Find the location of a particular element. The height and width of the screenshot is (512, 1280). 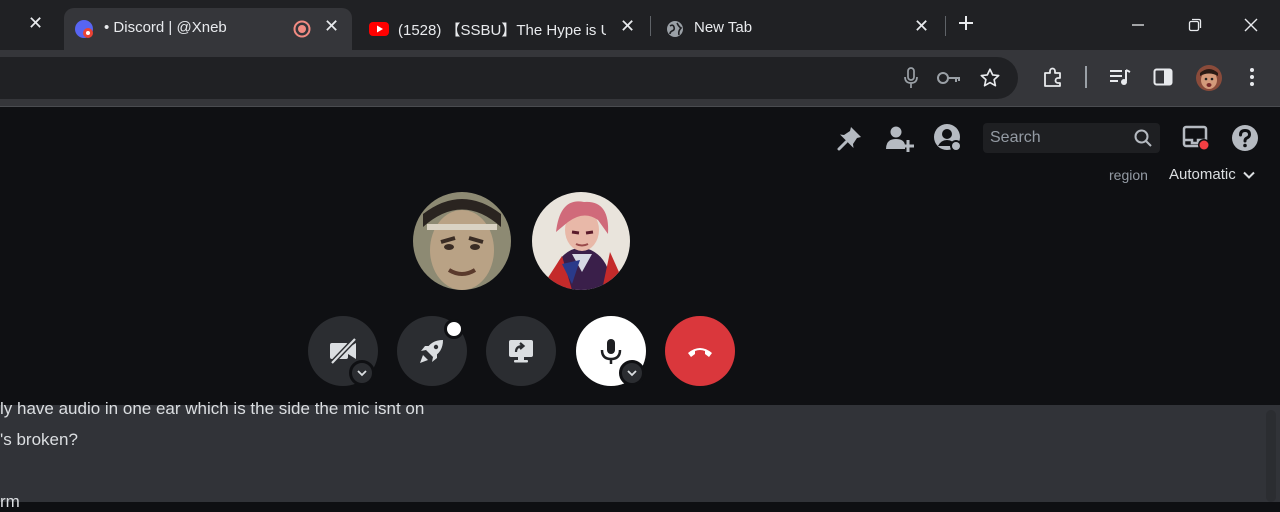

screen-share-icon is located at coordinates (521, 351).